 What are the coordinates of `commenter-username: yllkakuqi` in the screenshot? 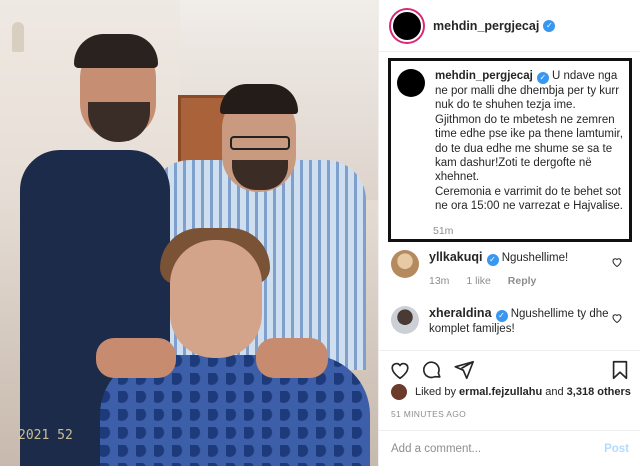 It's located at (456, 257).